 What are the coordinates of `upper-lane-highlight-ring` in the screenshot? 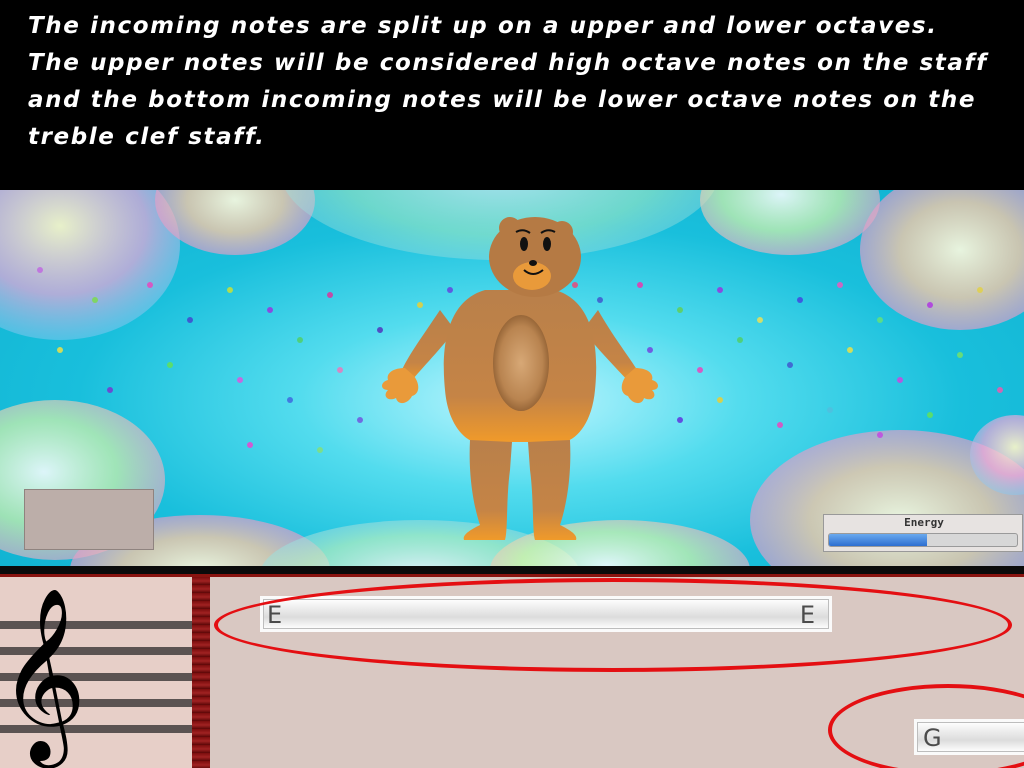 It's located at (613, 625).